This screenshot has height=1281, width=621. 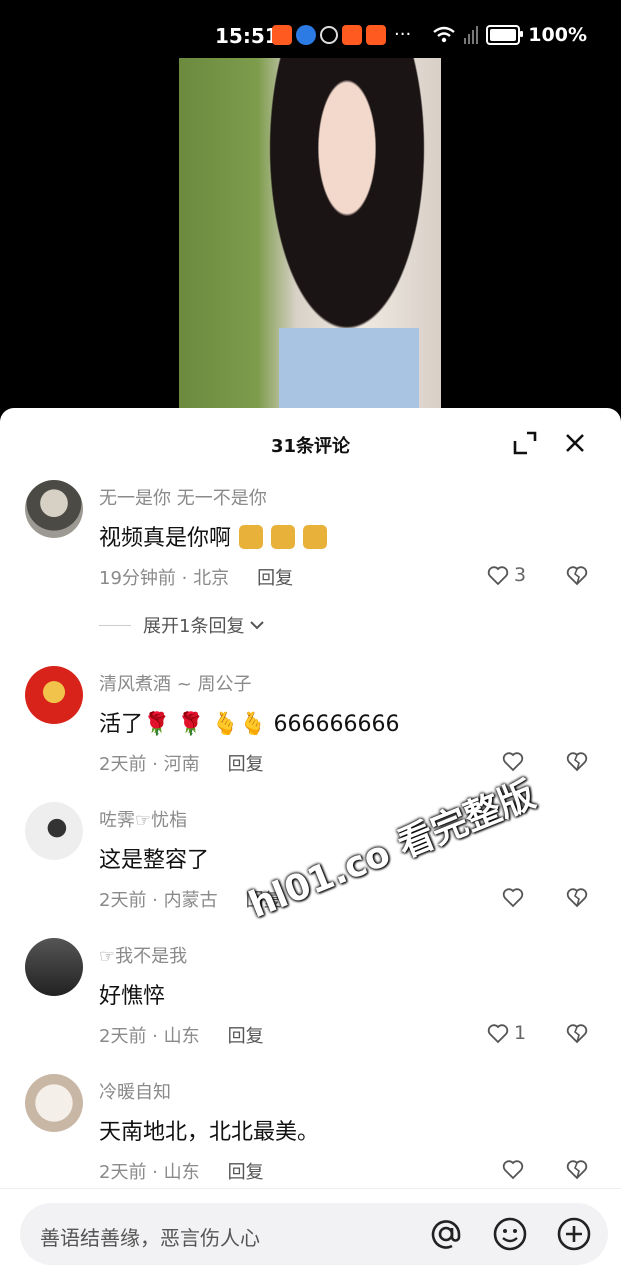 I want to click on hotspot-icon, so click(x=329, y=34).